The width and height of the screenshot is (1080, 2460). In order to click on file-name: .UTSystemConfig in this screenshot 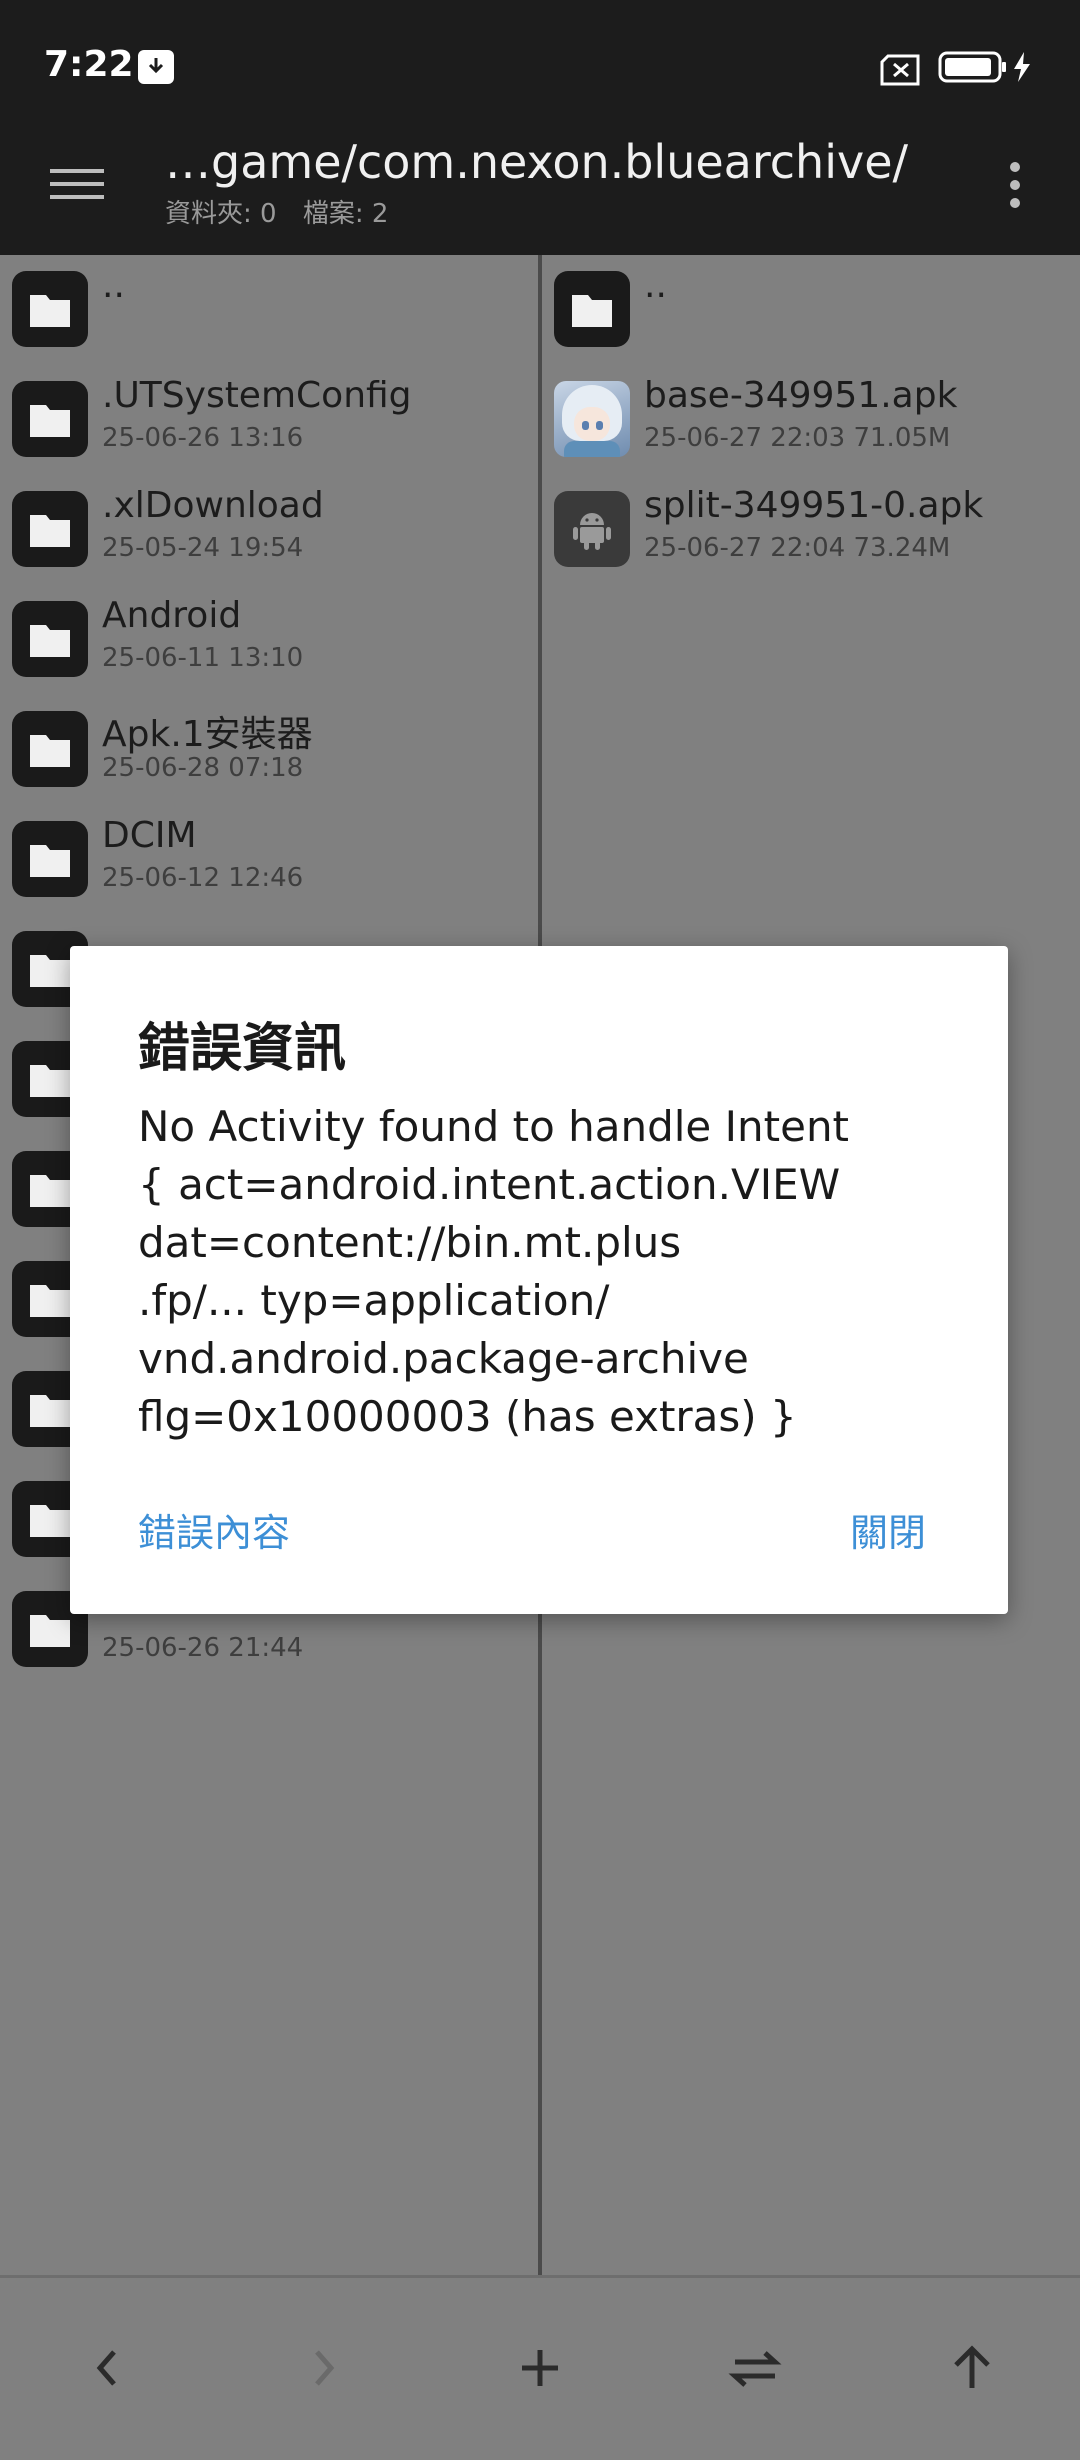, I will do `click(257, 395)`.